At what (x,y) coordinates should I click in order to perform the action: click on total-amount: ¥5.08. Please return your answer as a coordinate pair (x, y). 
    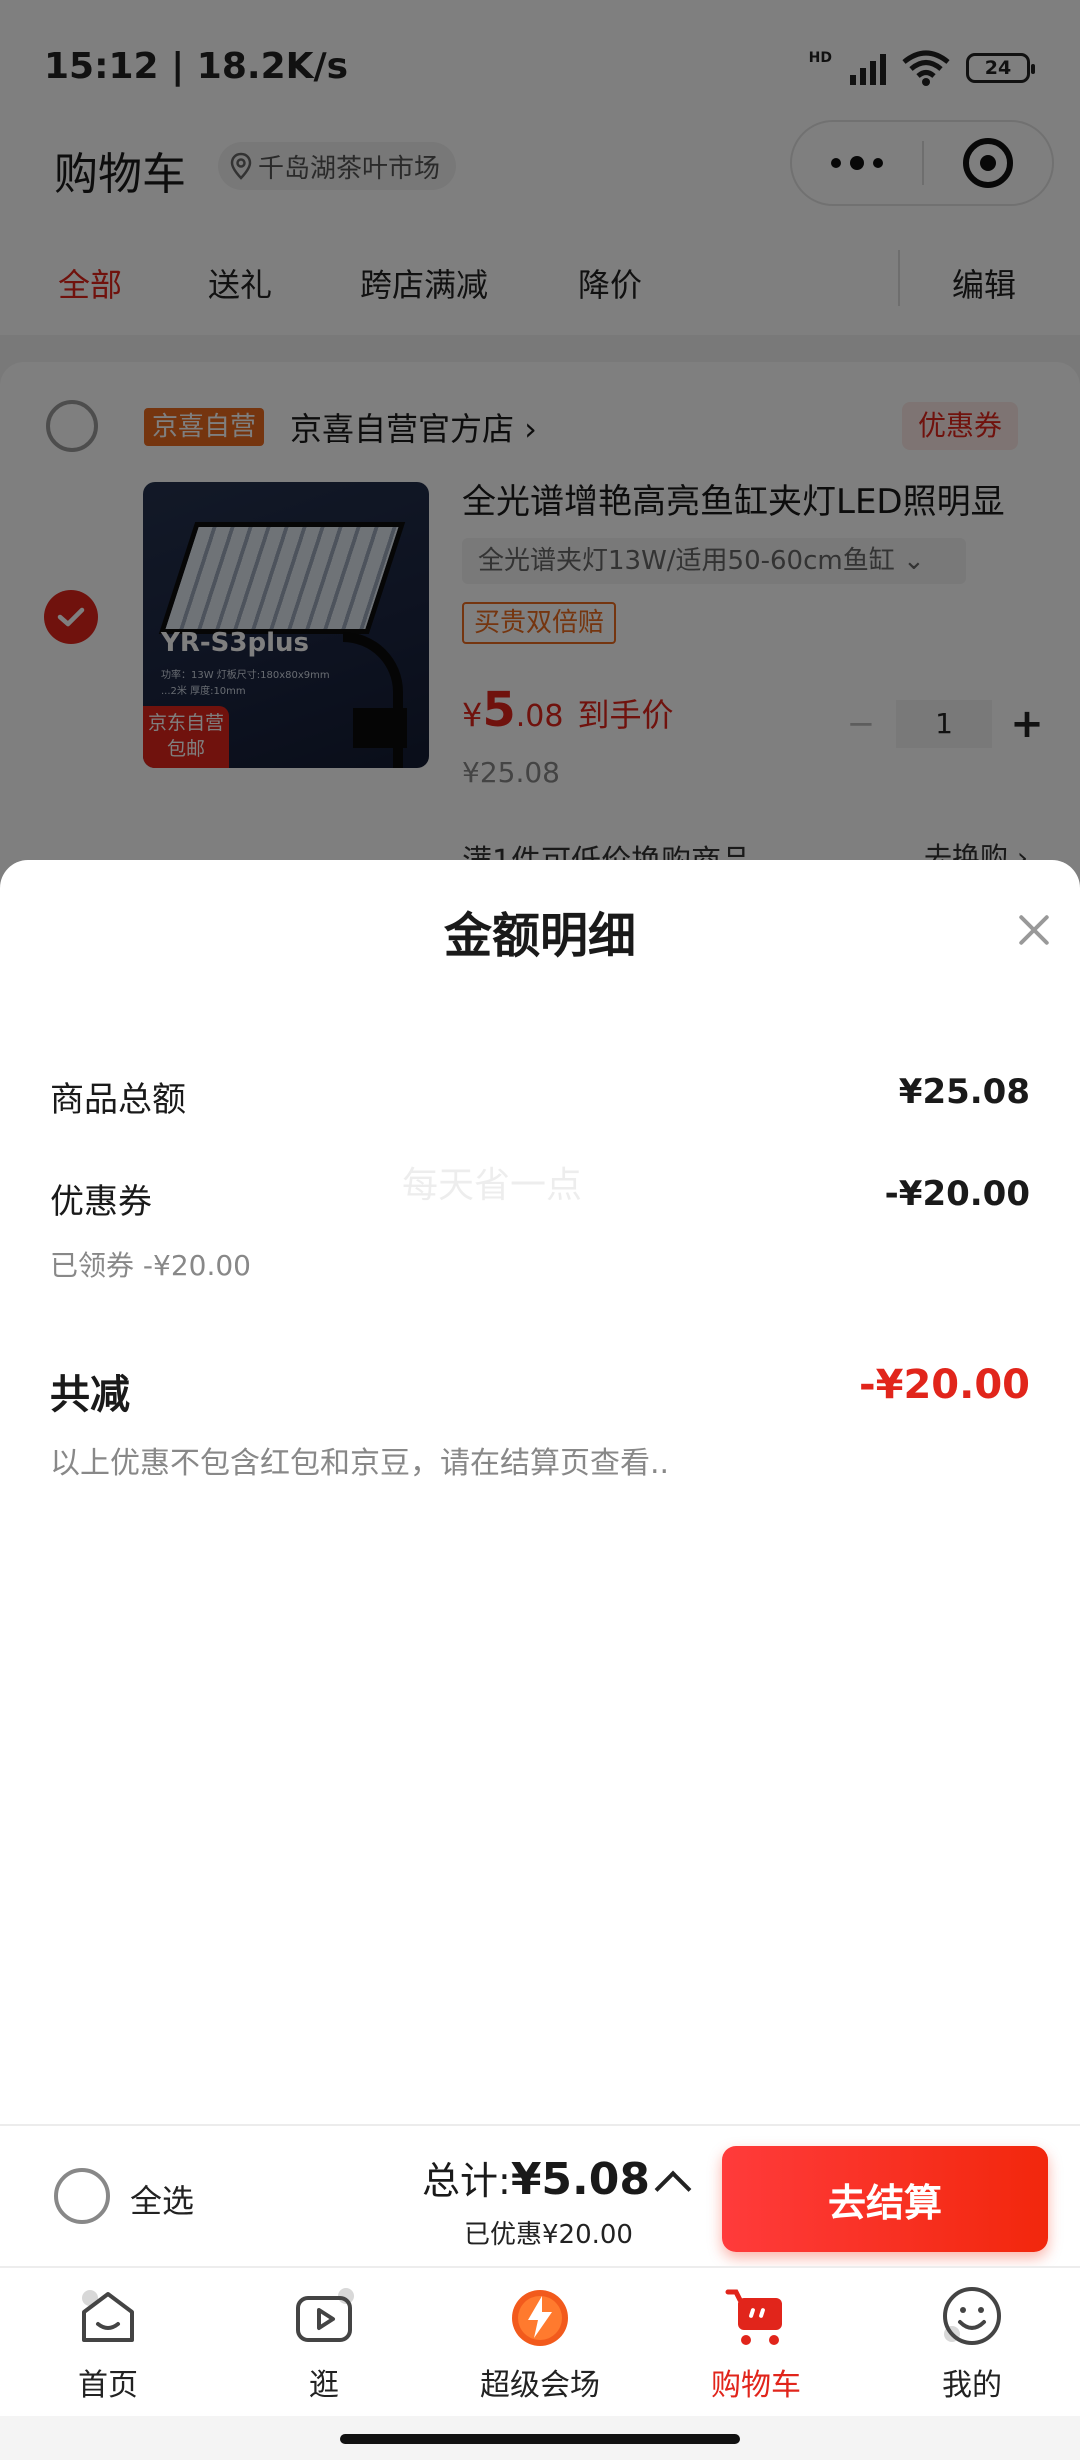
    Looking at the image, I should click on (580, 2179).